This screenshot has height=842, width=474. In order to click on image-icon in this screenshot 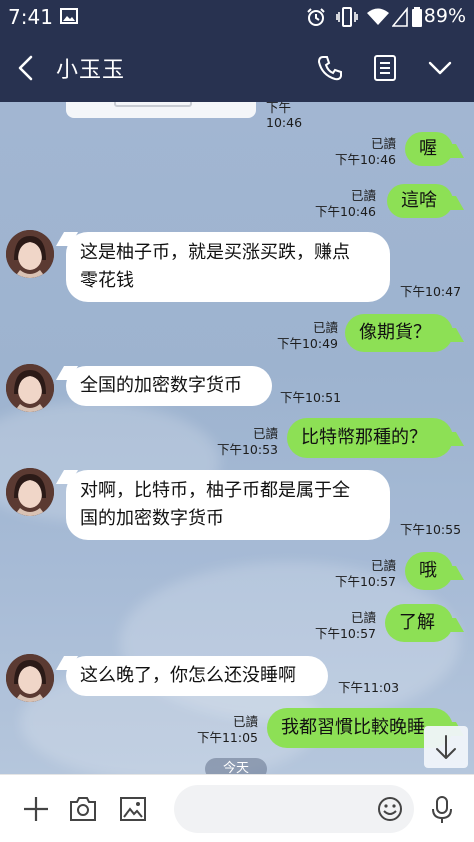, I will do `click(69, 16)`.